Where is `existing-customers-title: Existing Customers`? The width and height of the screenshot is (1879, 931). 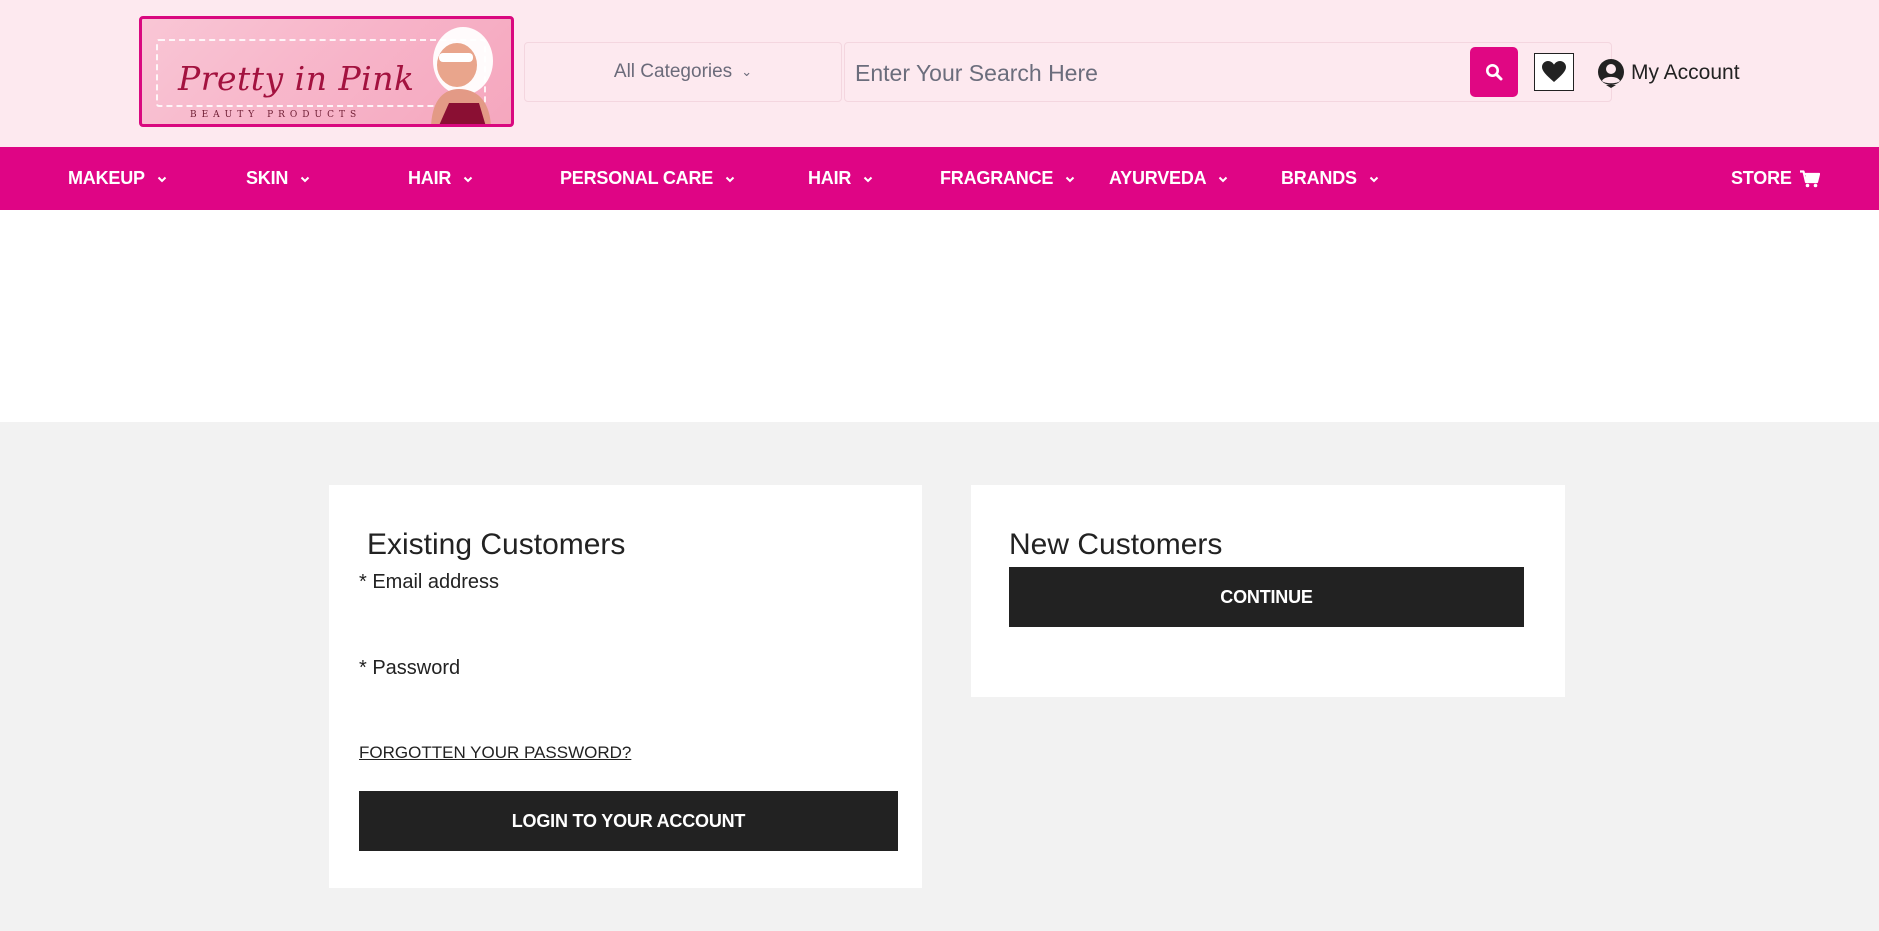
existing-customers-title: Existing Customers is located at coordinates (496, 544).